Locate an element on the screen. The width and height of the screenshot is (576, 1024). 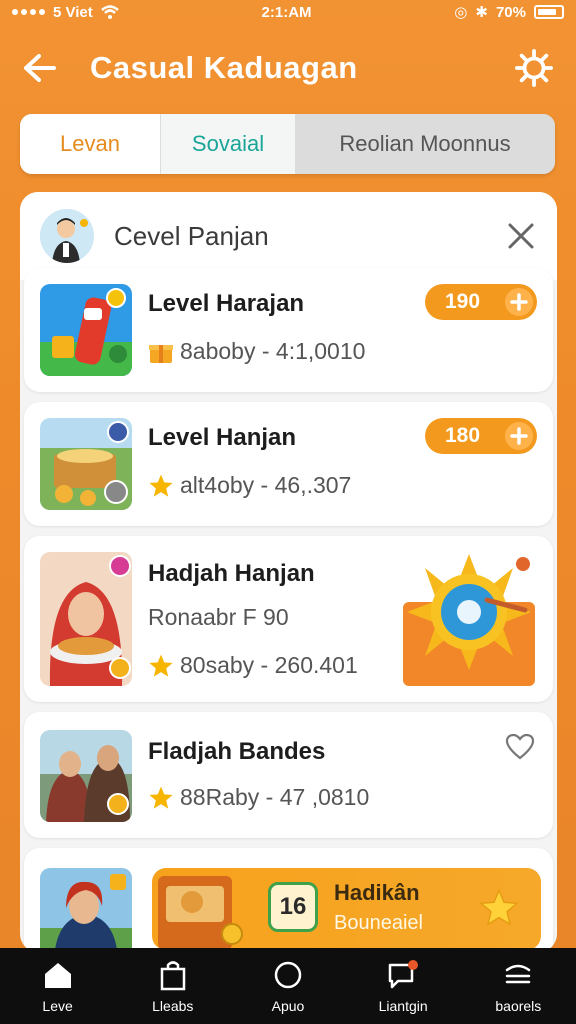
list-item: Level Hanjan alt4oby - 46,.307 180 is located at coordinates (288, 464).